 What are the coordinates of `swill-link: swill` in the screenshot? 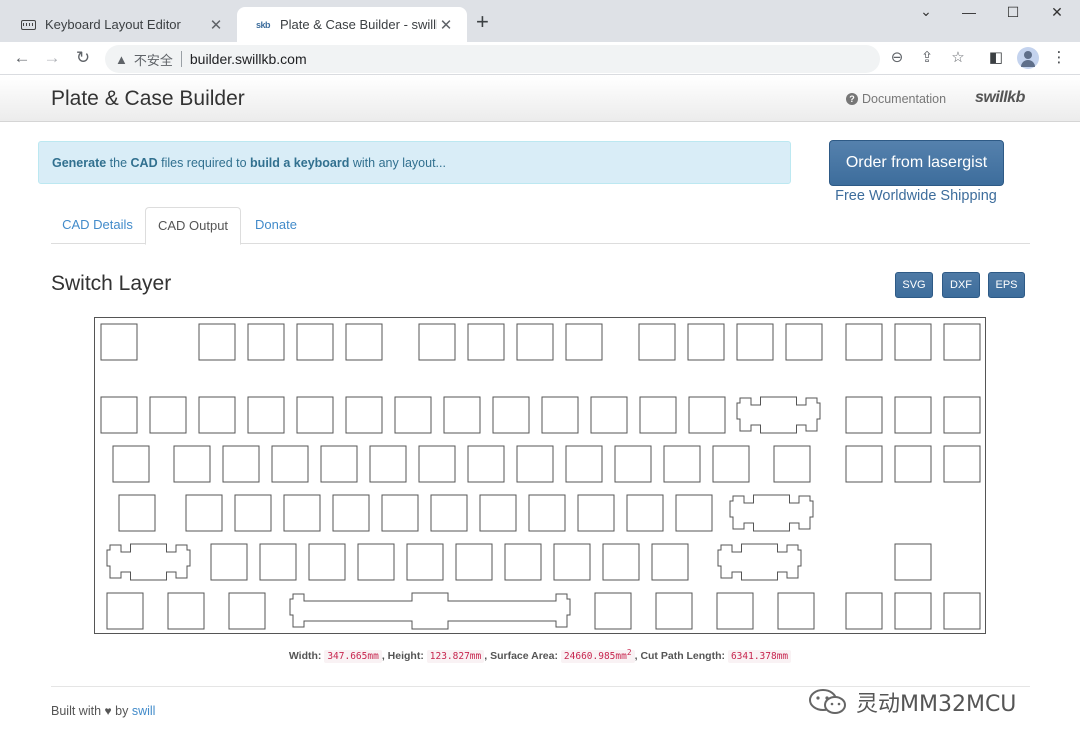 It's located at (144, 711).